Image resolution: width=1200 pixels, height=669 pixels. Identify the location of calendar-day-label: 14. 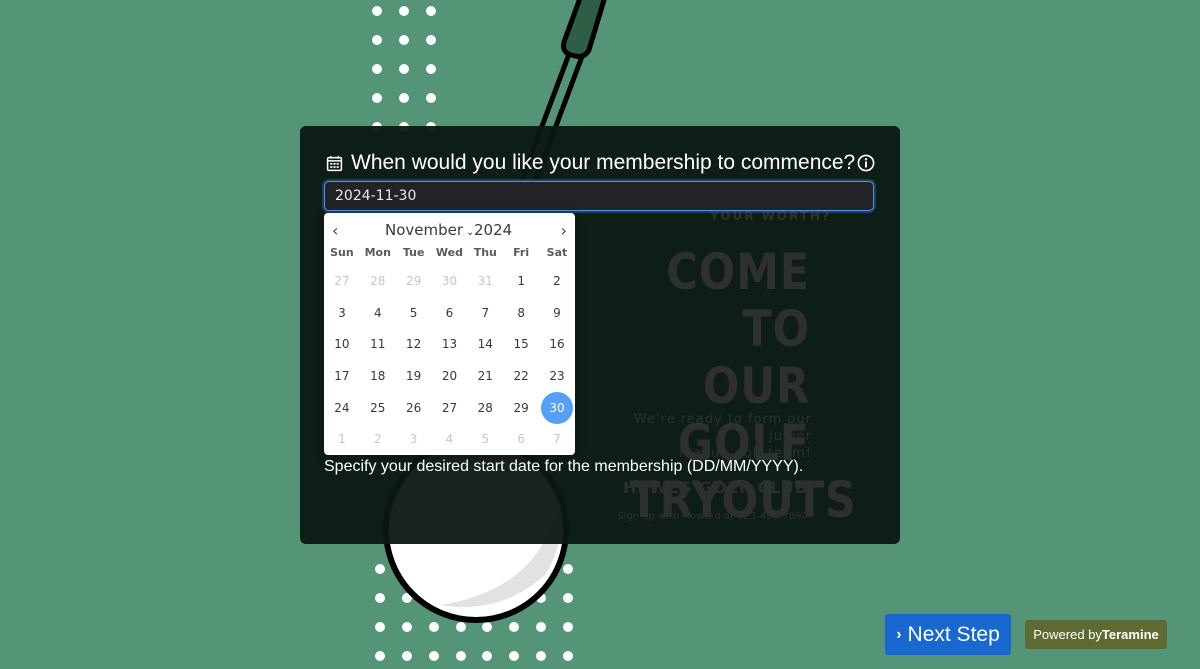
(485, 344).